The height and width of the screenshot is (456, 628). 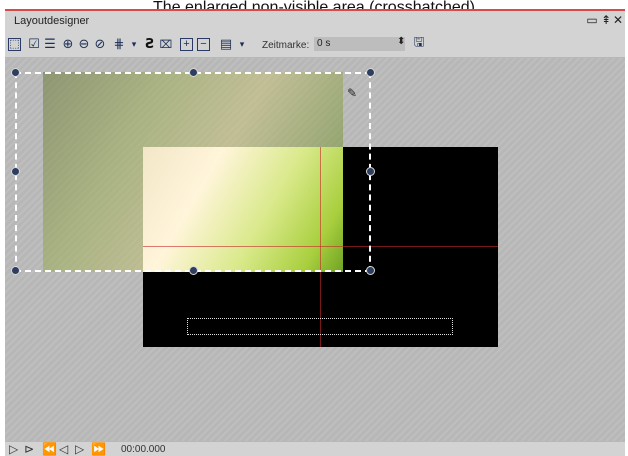 I want to click on zeitmarke-input: 0 s, so click(x=359, y=44).